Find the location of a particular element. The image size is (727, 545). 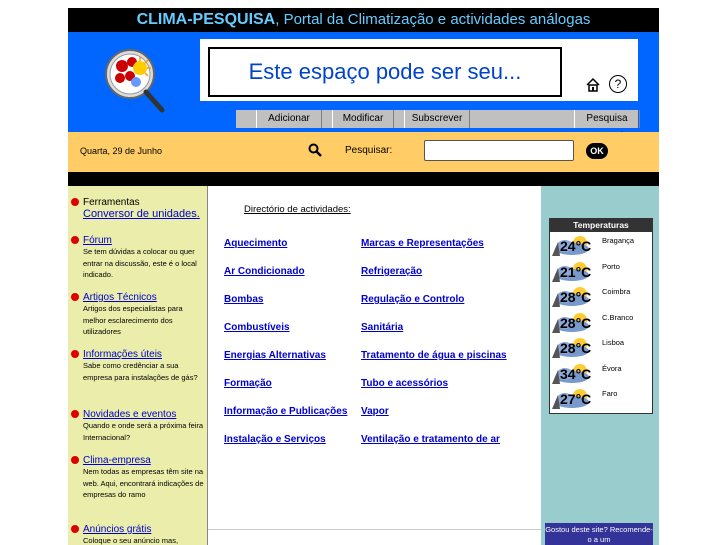

nav-subscrever: Subscrever is located at coordinates (437, 119).